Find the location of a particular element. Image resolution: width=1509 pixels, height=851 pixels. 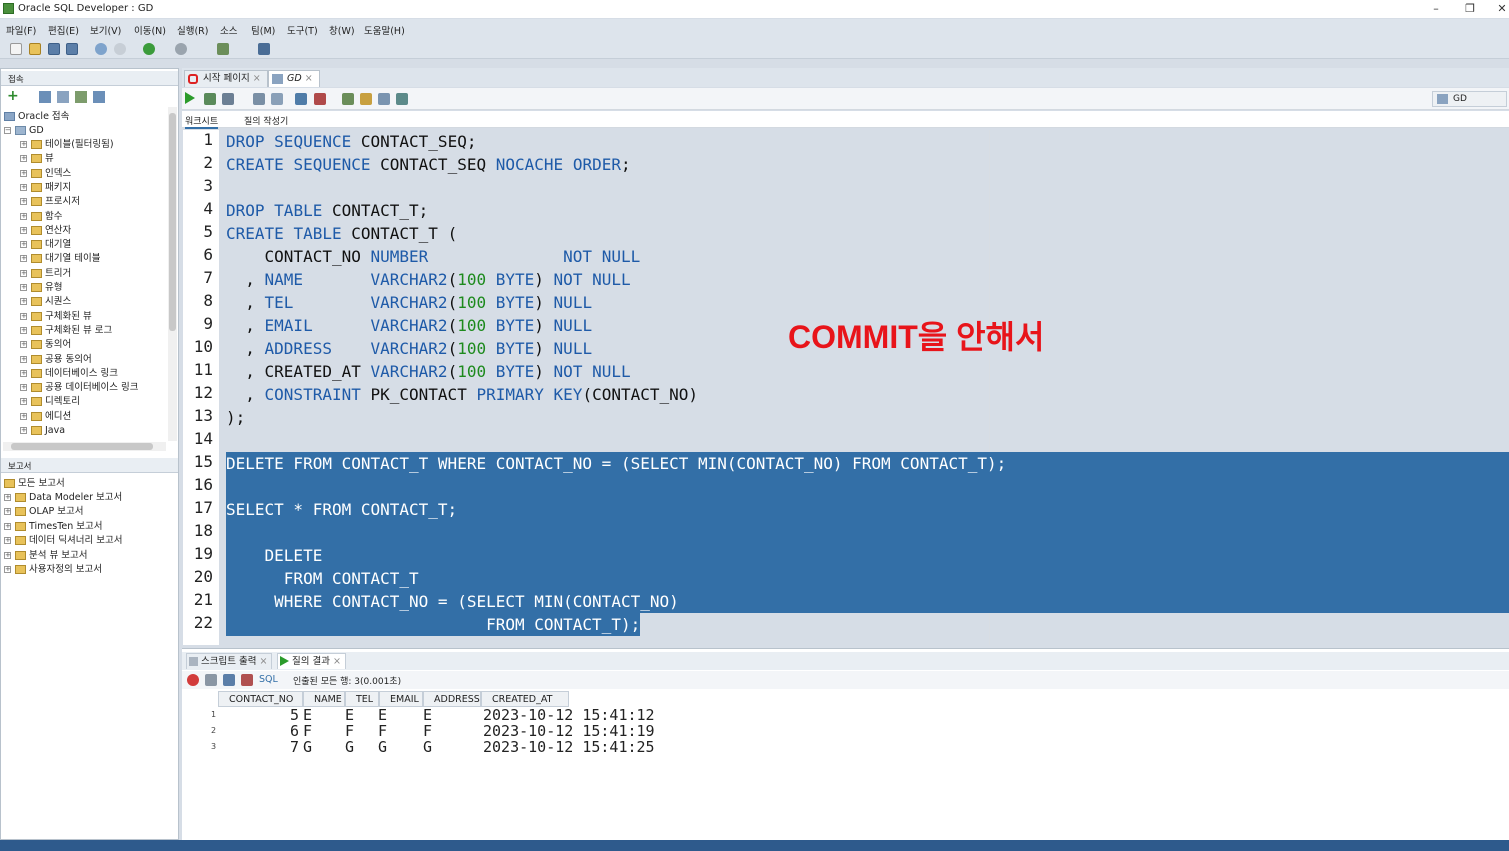

report-node: + 분석 뷰 보고서 is located at coordinates (45, 556).